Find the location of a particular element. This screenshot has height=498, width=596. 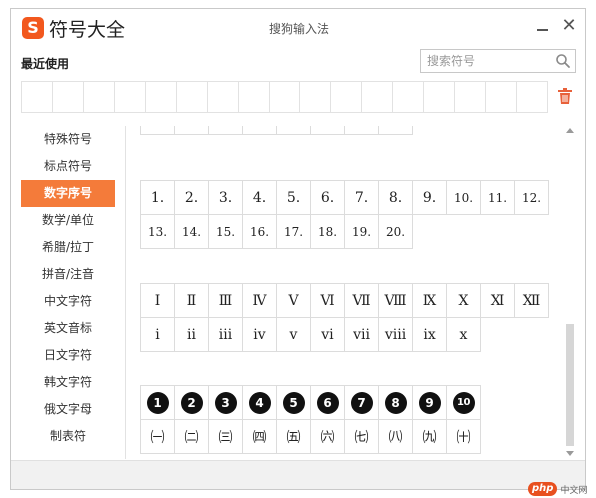

symbol-cell: 17. is located at coordinates (294, 232).